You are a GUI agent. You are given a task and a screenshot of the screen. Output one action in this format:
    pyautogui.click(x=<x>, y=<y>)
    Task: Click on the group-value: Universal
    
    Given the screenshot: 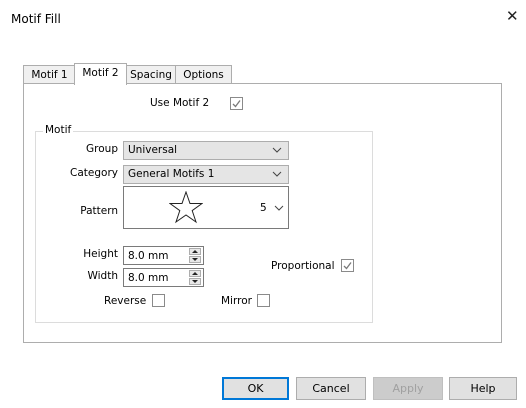 What is the action you would take?
    pyautogui.click(x=153, y=150)
    